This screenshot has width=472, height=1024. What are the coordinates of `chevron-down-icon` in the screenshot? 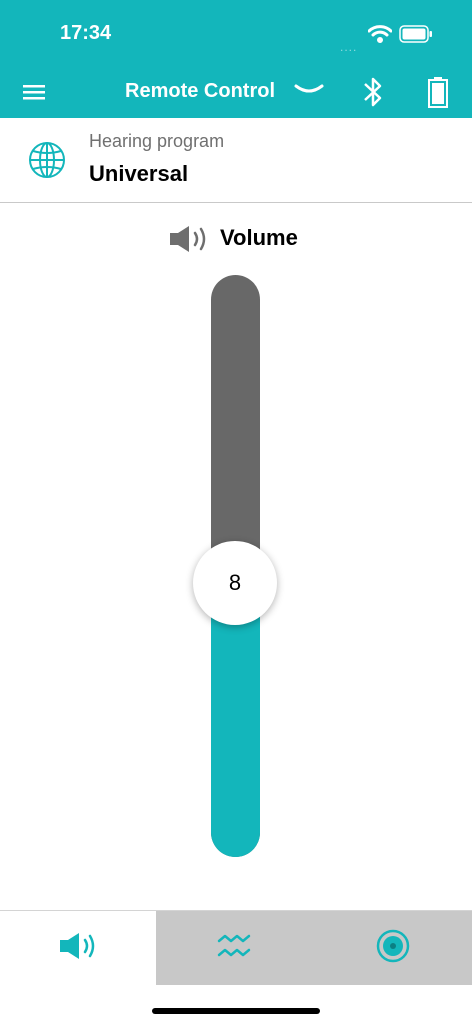 It's located at (309, 92).